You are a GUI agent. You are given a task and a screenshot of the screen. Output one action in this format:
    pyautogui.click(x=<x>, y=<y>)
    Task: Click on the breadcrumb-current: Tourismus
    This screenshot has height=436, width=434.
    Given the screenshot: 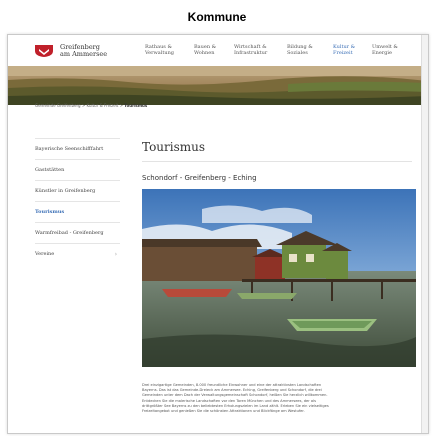 What is the action you would take?
    pyautogui.click(x=136, y=105)
    